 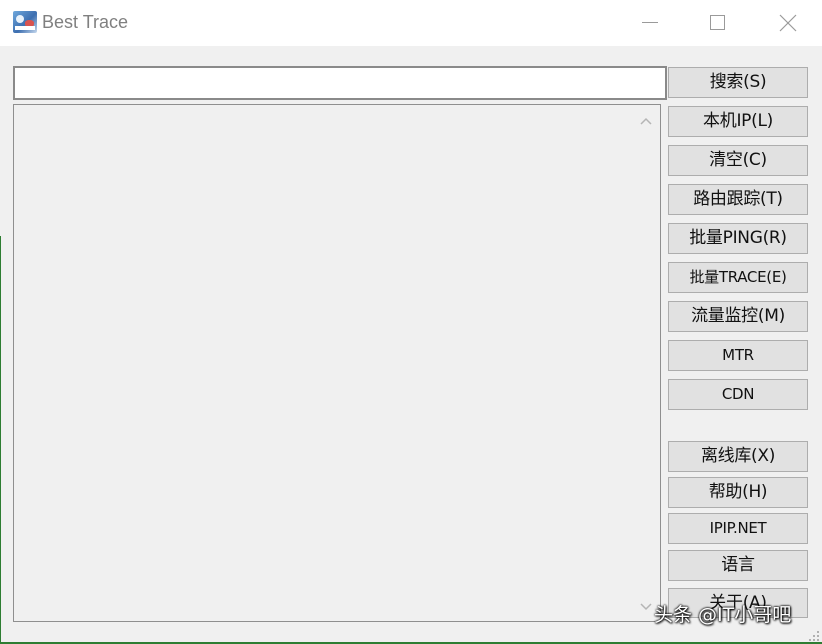 What do you see at coordinates (340, 83) in the screenshot?
I see `search-input` at bounding box center [340, 83].